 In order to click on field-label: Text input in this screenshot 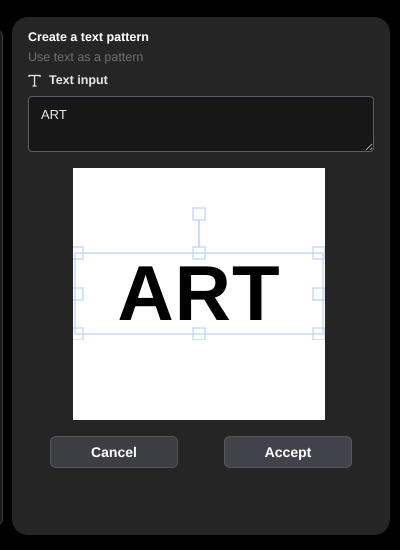, I will do `click(78, 80)`.